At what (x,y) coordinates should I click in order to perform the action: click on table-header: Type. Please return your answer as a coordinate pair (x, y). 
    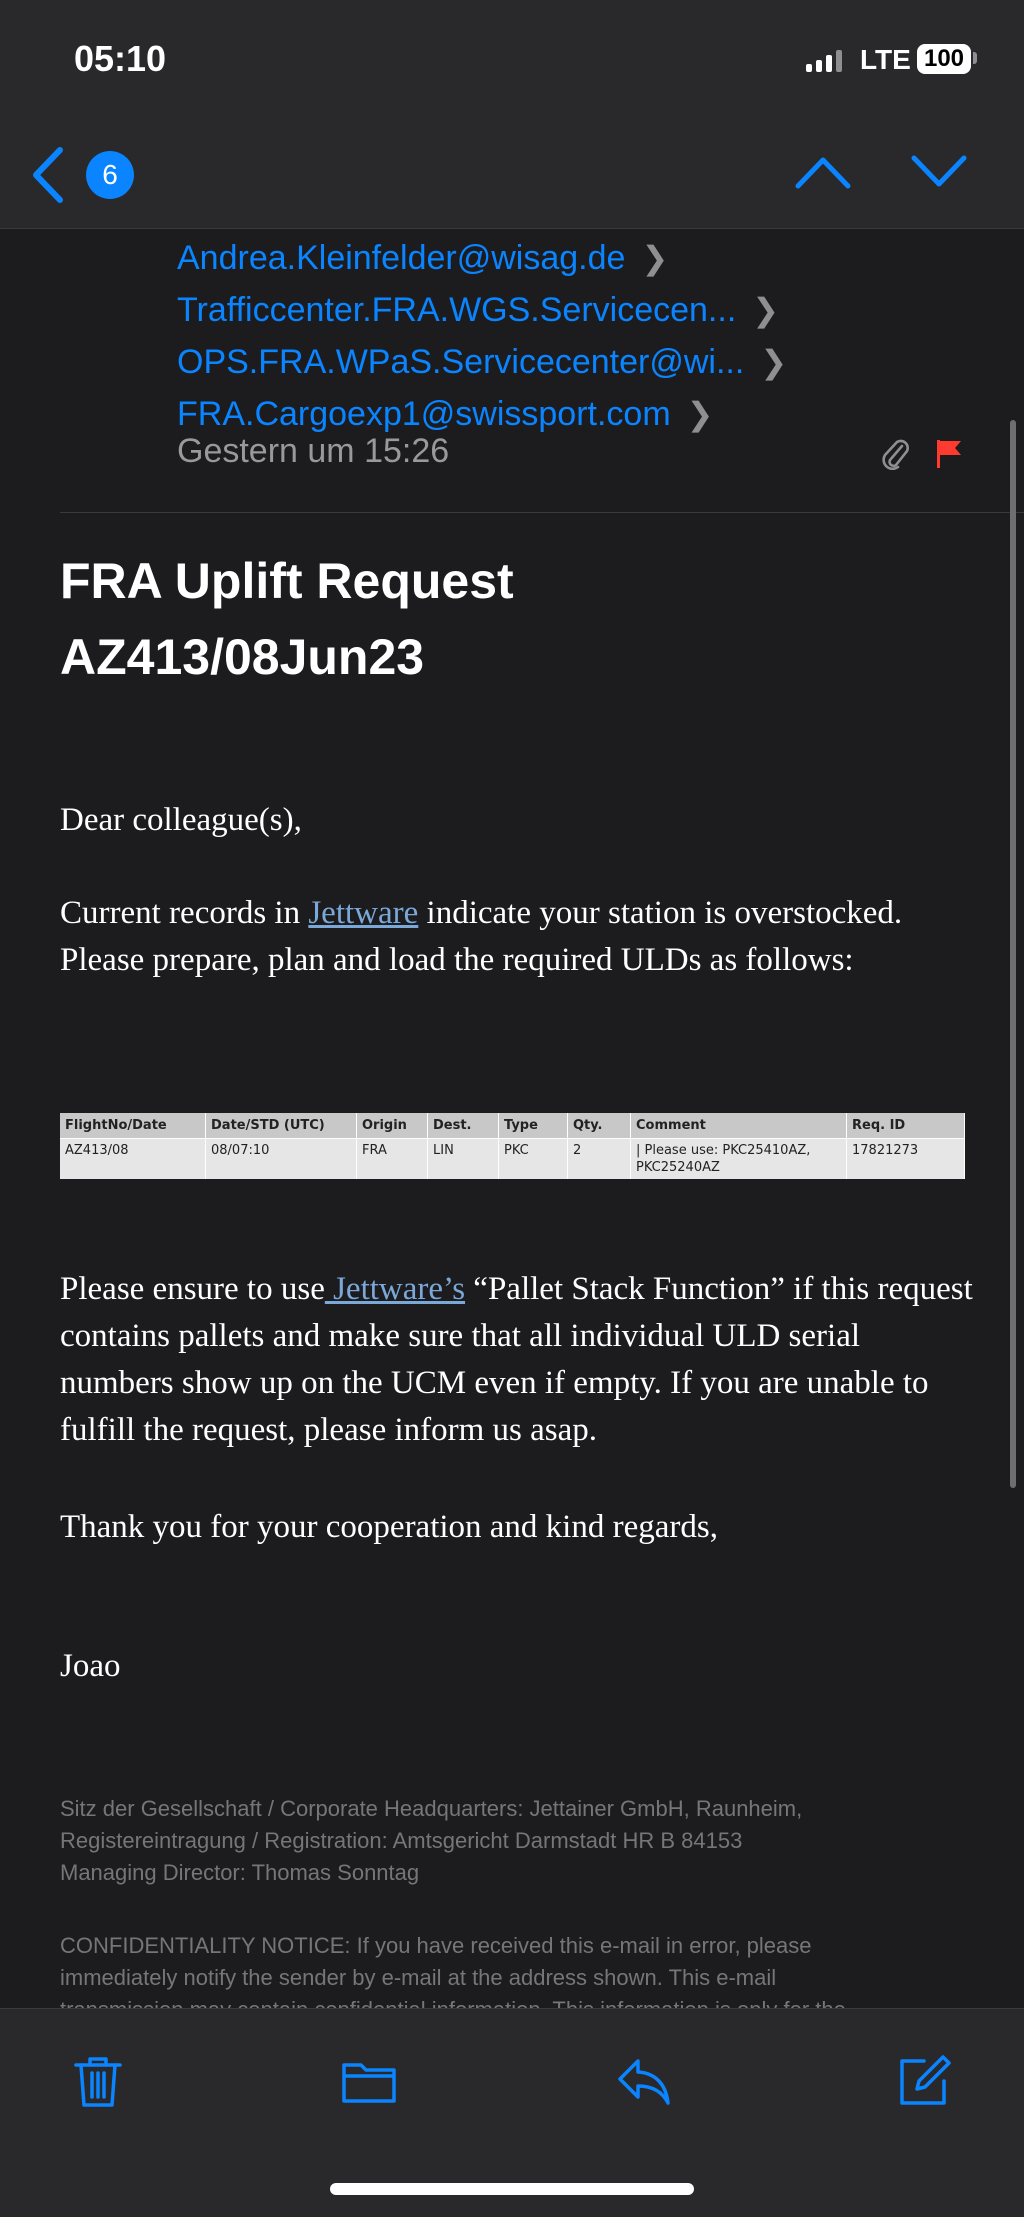
    Looking at the image, I should click on (533, 1126).